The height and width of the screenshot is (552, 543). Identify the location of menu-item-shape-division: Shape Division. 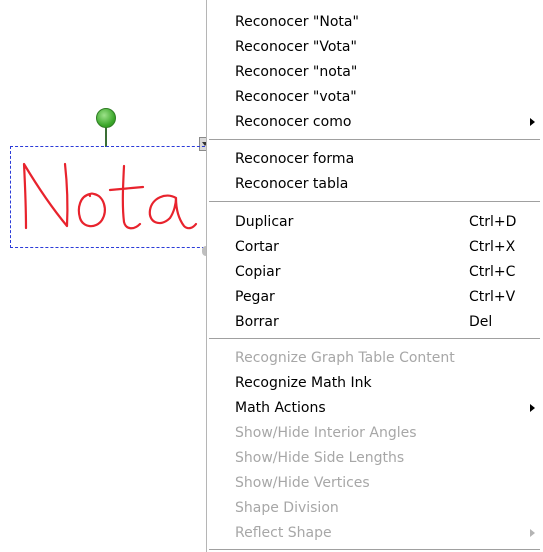
(375, 508).